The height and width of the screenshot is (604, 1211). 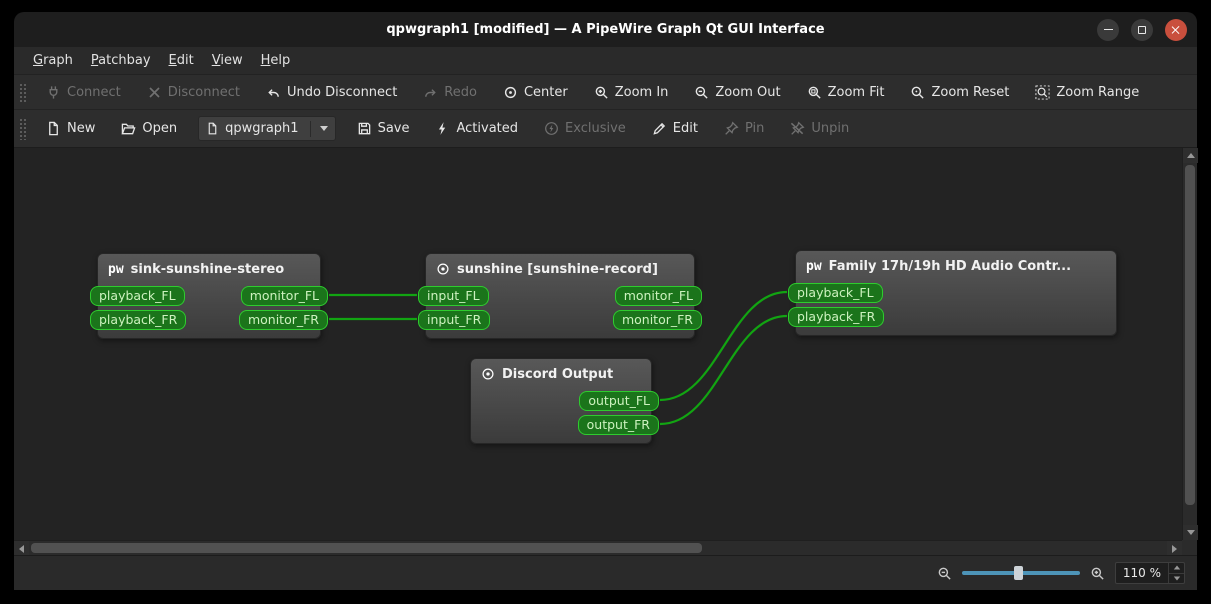 I want to click on zoom-slider-handle, so click(x=1018, y=573).